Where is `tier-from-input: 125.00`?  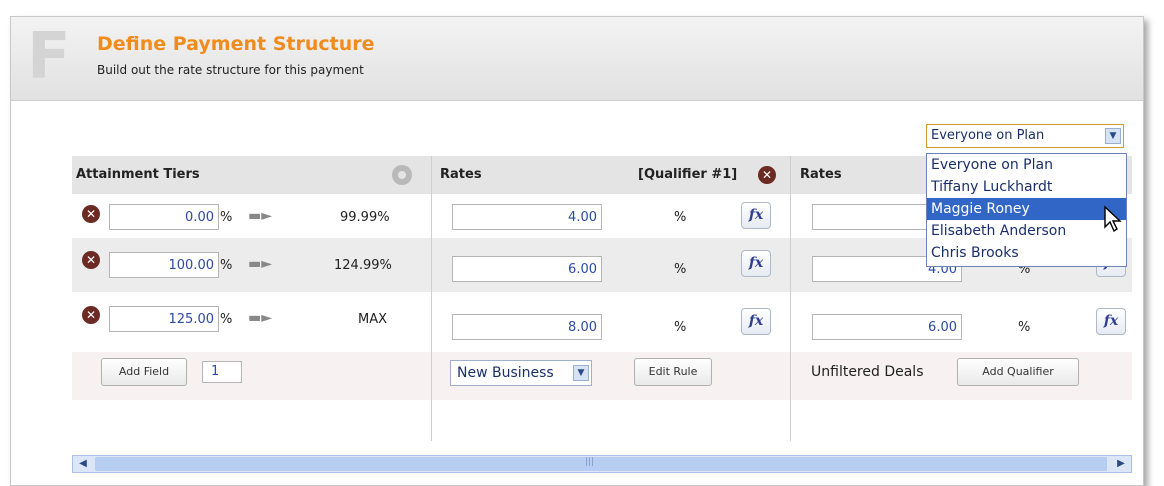 tier-from-input: 125.00 is located at coordinates (164, 319).